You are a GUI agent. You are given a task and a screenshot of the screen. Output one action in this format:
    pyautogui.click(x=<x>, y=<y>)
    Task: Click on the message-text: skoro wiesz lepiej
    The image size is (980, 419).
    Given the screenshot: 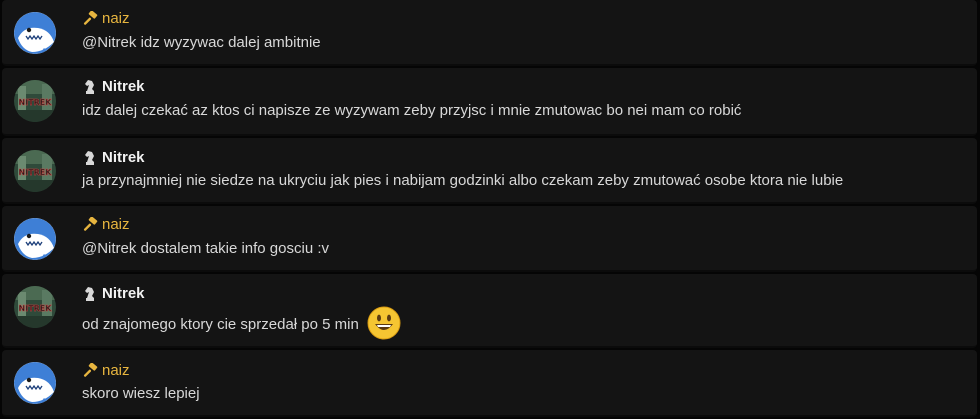 What is the action you would take?
    pyautogui.click(x=141, y=393)
    